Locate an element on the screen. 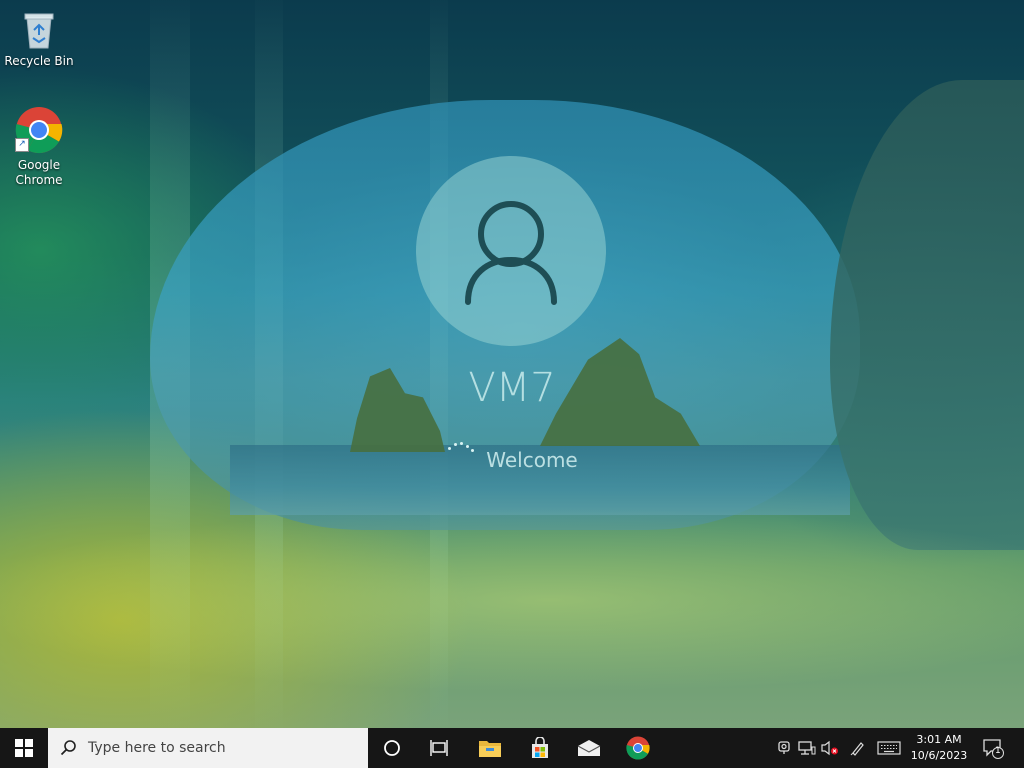 Image resolution: width=1024 pixels, height=768 pixels. webcam-icon is located at coordinates (784, 747).